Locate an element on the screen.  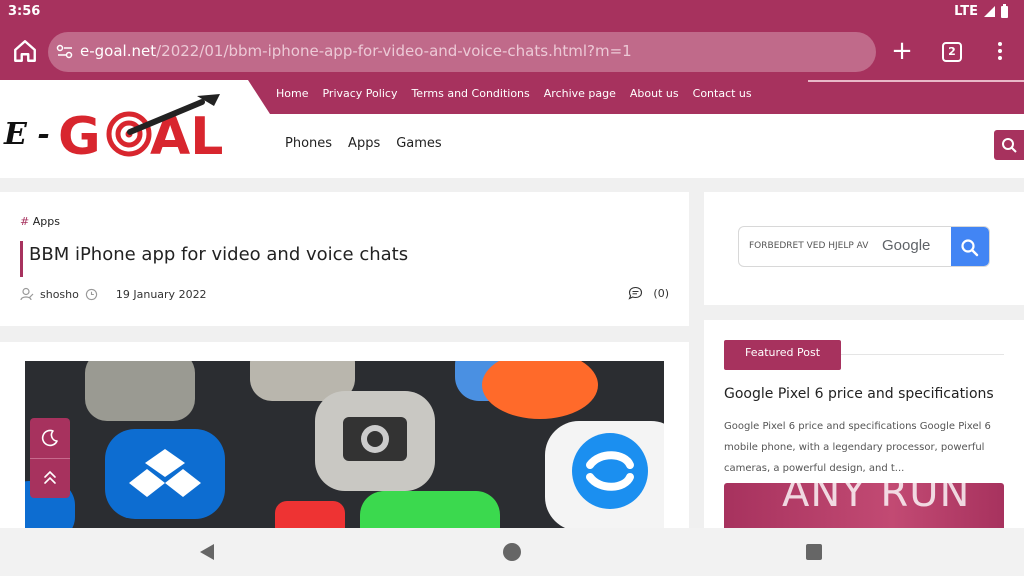
google-search-box: FORBEDRET VED HJELP AV Google is located at coordinates (864, 246).